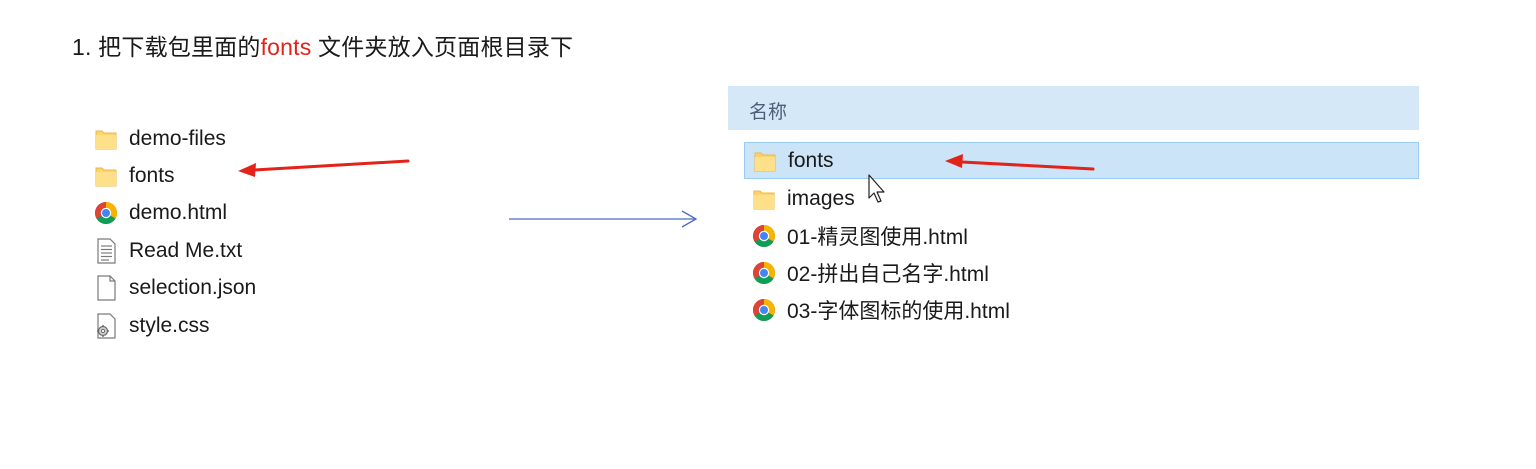 This screenshot has width=1536, height=469. What do you see at coordinates (888, 274) in the screenshot?
I see `explorer-row-label: 02-拼出自己名字.html` at bounding box center [888, 274].